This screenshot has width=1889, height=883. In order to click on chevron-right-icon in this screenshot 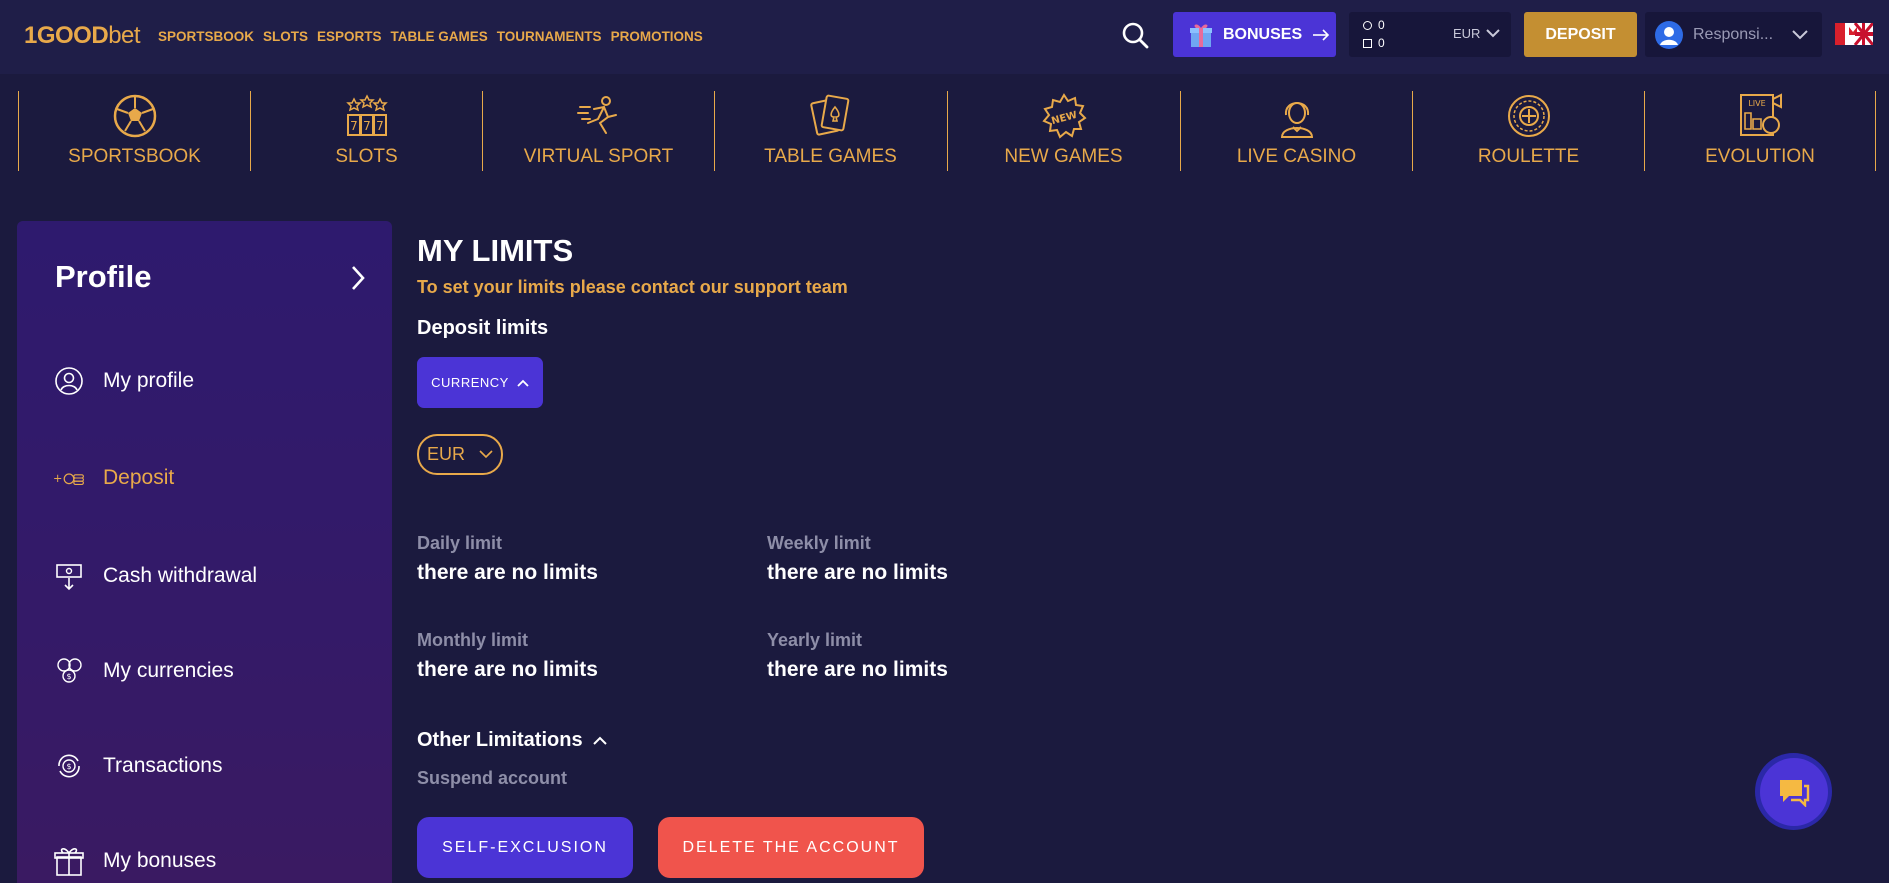, I will do `click(358, 278)`.